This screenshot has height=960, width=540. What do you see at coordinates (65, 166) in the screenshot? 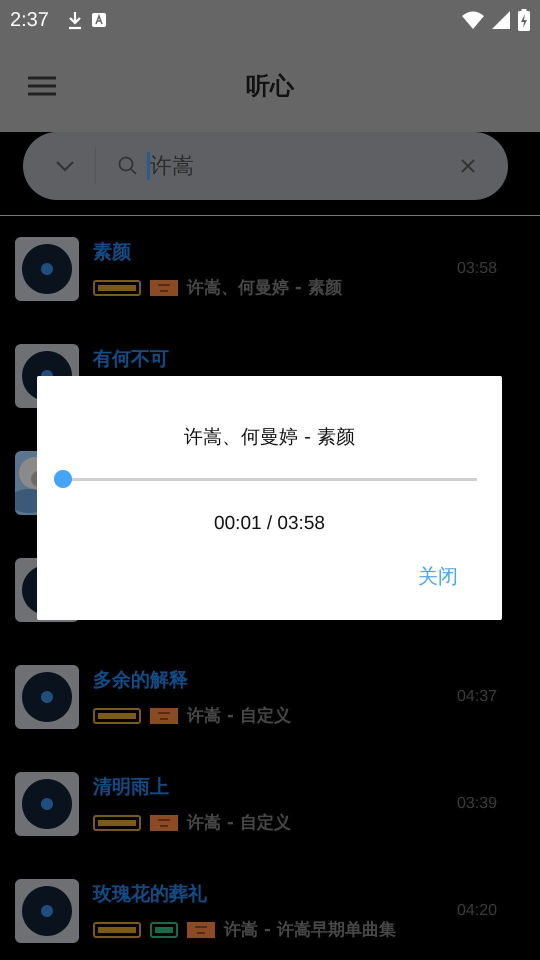
I see `chevron-down-icon` at bounding box center [65, 166].